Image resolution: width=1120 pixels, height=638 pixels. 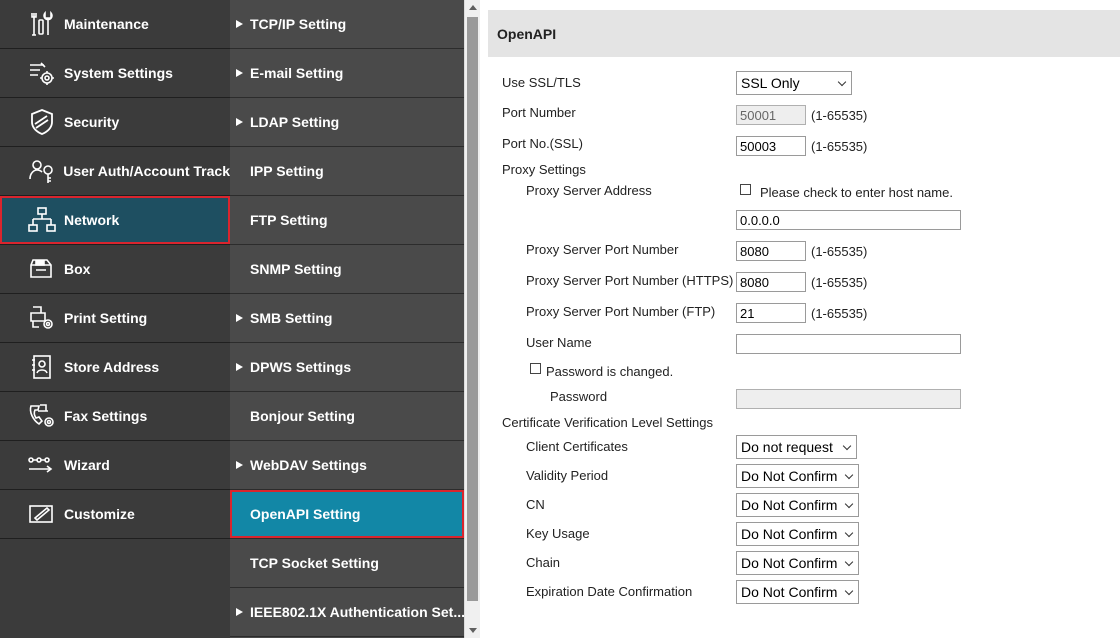 I want to click on key-usage-select: Do Not Confirm, so click(x=797, y=534).